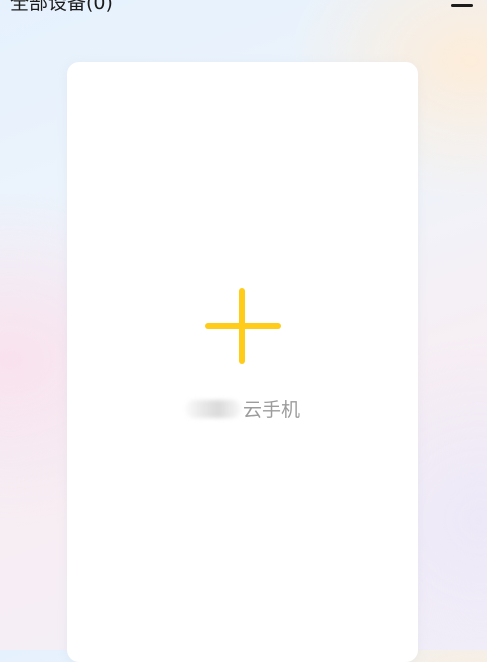  What do you see at coordinates (61, 7) in the screenshot?
I see `page-title: 全部设备(0)` at bounding box center [61, 7].